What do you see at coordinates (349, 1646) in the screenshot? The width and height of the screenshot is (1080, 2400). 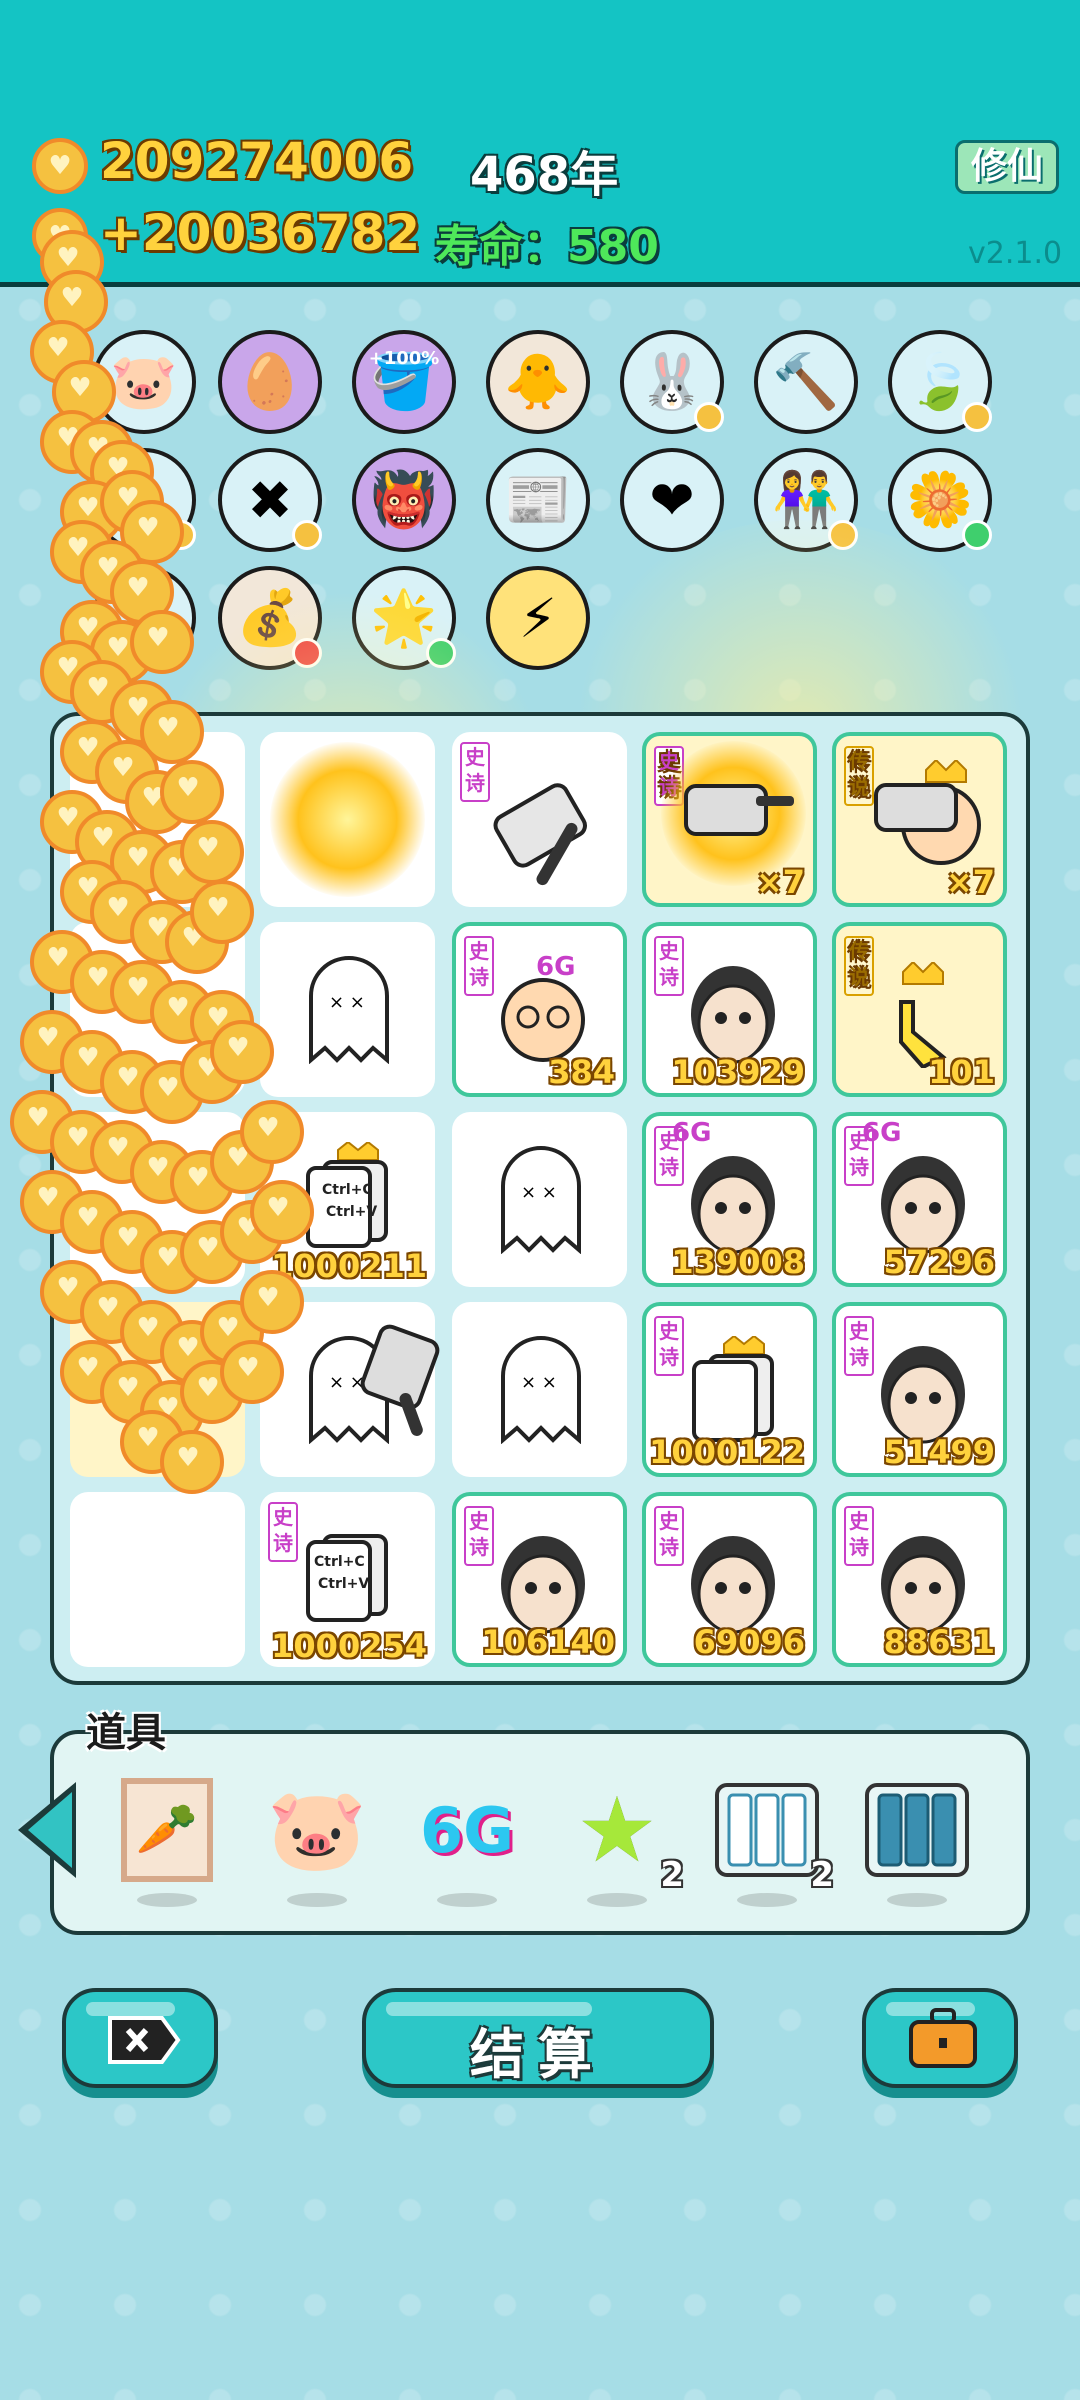 I see `cell-value: 1000254` at bounding box center [349, 1646].